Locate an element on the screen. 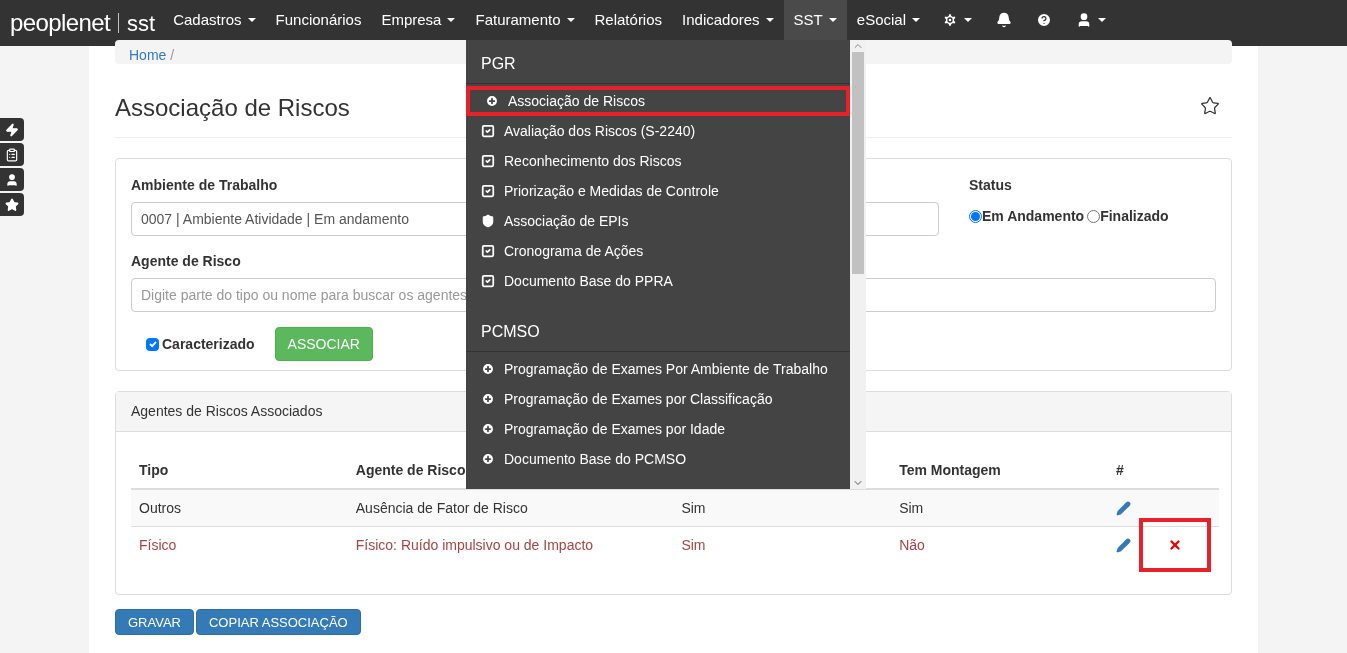 The width and height of the screenshot is (1347, 653). radio-label: Em Andamento is located at coordinates (1033, 216).